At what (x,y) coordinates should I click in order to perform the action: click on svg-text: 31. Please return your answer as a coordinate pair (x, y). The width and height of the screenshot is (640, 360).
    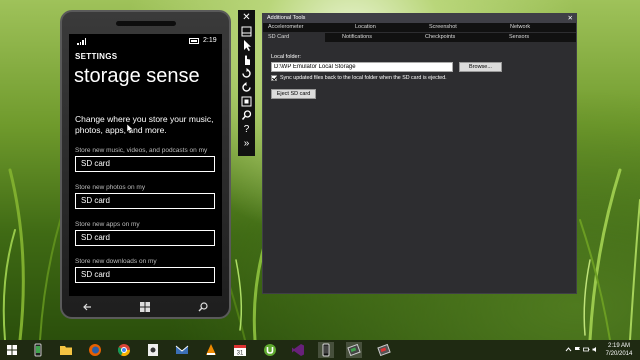
    Looking at the image, I should click on (240, 354).